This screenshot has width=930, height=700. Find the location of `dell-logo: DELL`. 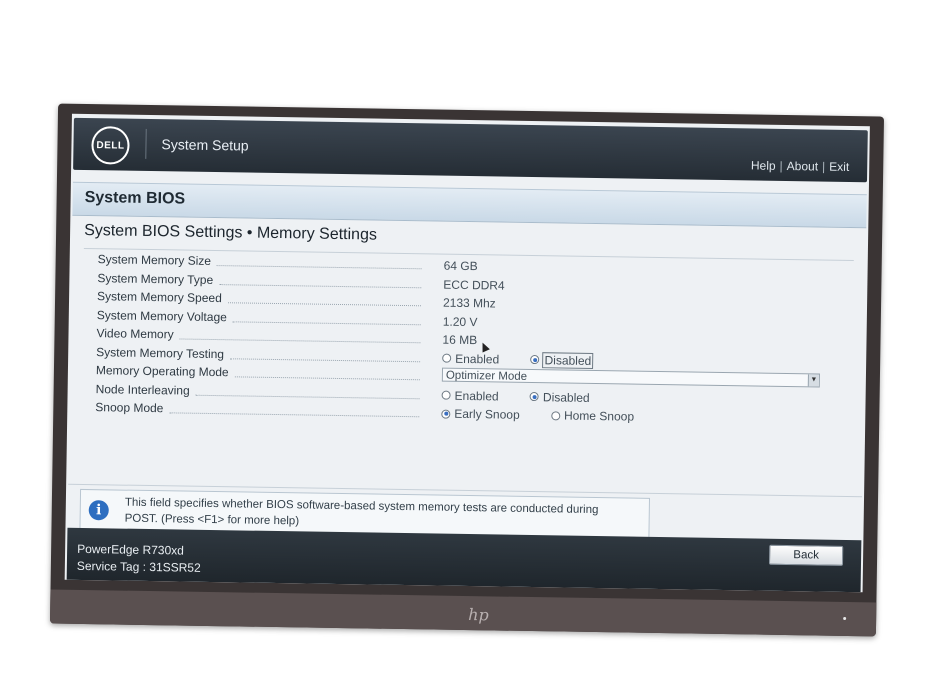

dell-logo: DELL is located at coordinates (110, 145).